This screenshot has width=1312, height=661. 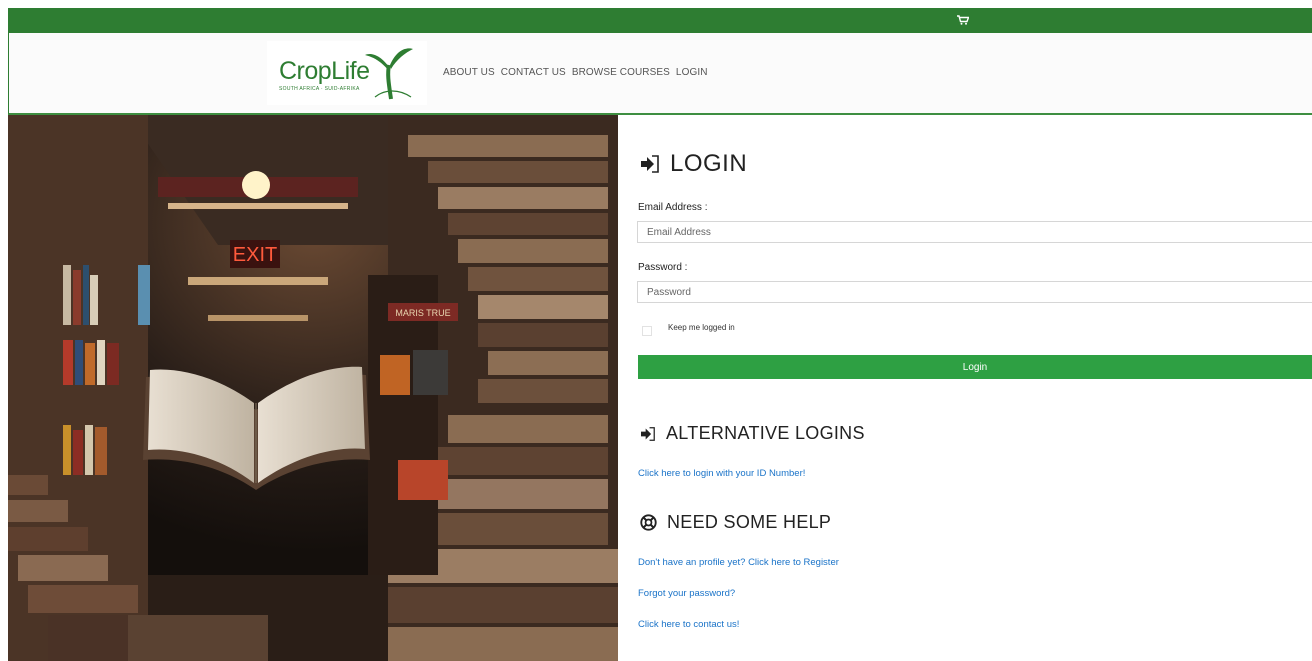 What do you see at coordinates (663, 267) in the screenshot?
I see `password-label: Password :` at bounding box center [663, 267].